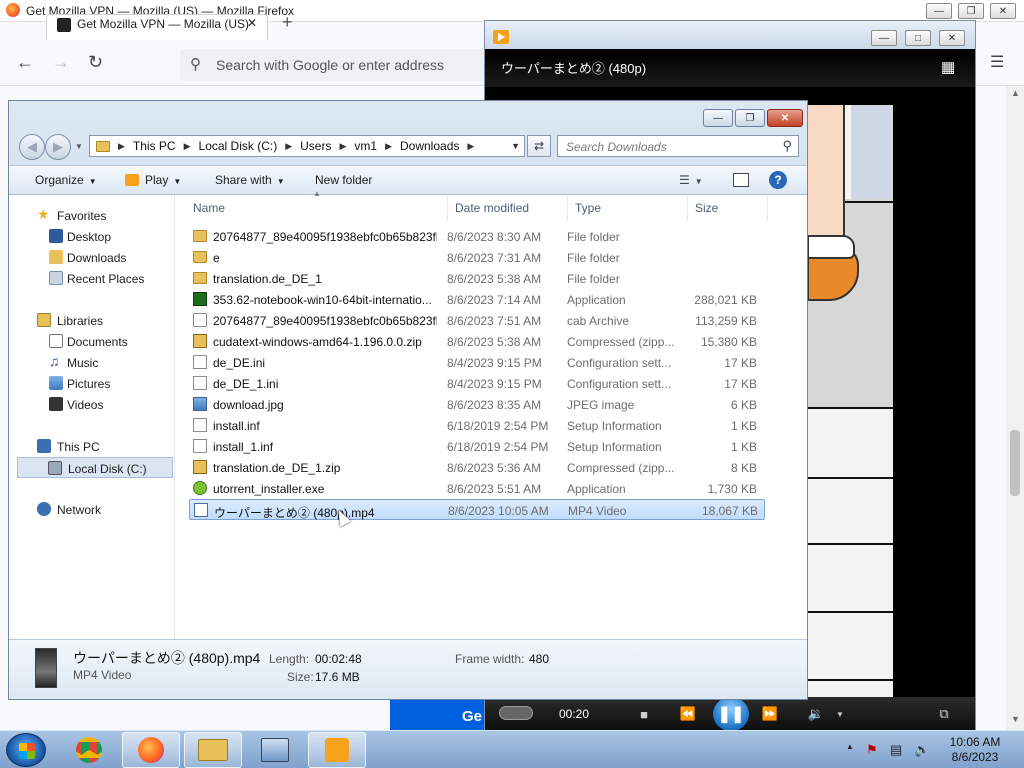 The height and width of the screenshot is (768, 1024). Describe the element at coordinates (61, 62) in the screenshot. I see `forward-icon: →` at that location.